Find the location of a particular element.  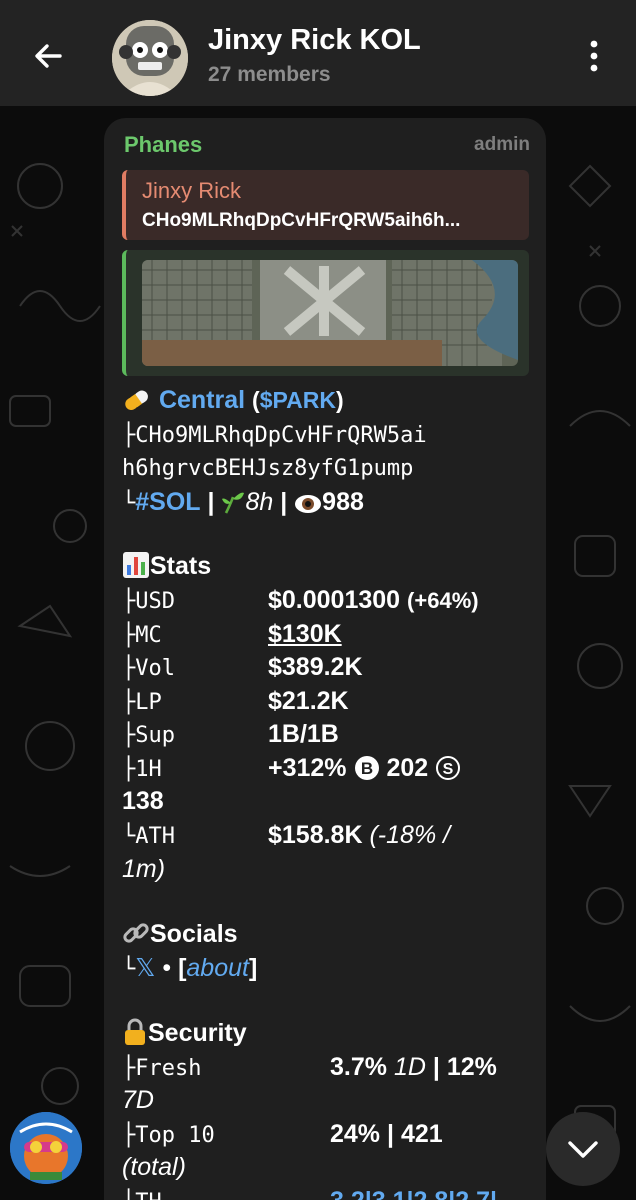

stat-label: ├LP is located at coordinates (142, 702).